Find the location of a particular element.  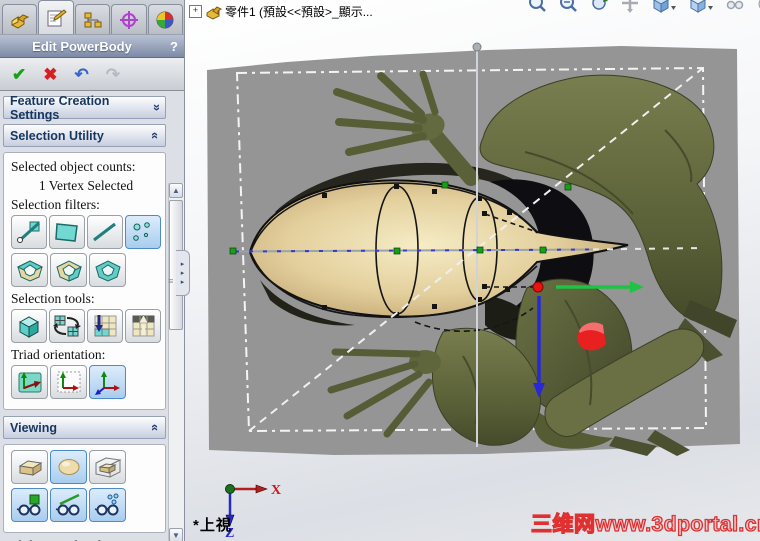

display-style-icon is located at coordinates (701, 7).